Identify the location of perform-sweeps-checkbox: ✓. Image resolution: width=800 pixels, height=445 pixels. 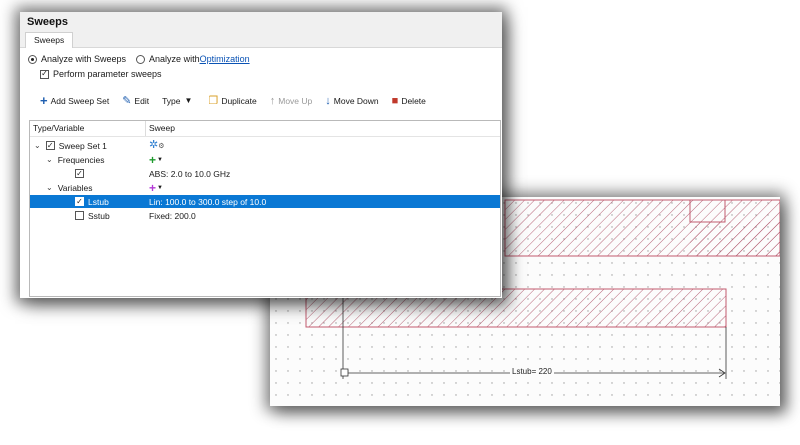
(44, 74).